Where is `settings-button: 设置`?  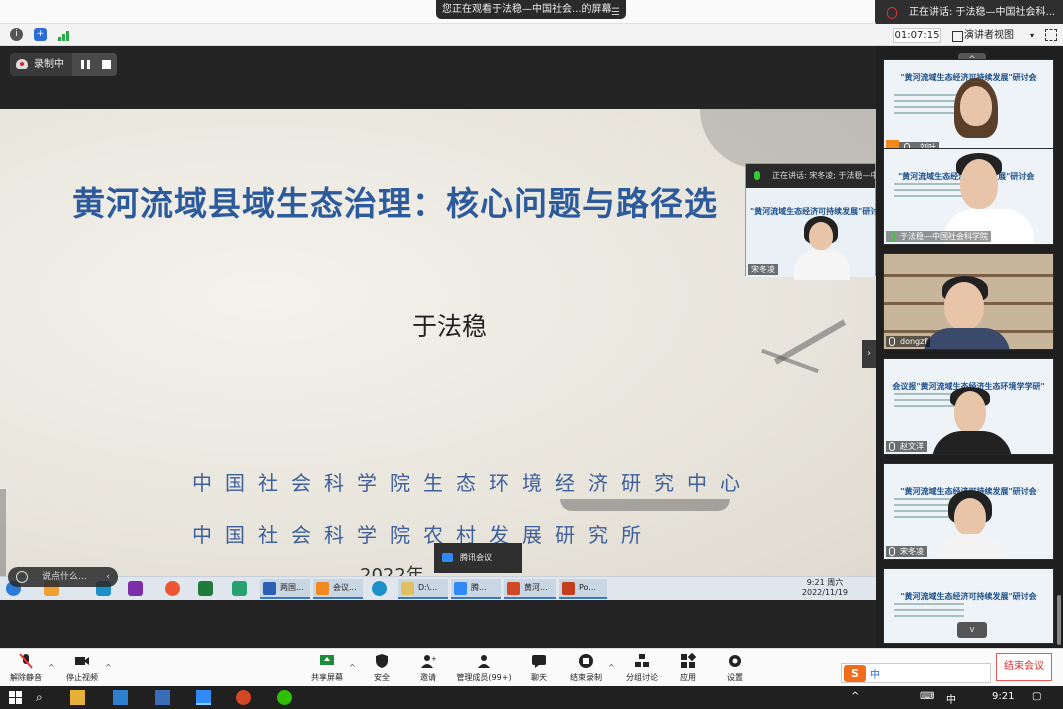
settings-button: 设置 is located at coordinates (735, 668).